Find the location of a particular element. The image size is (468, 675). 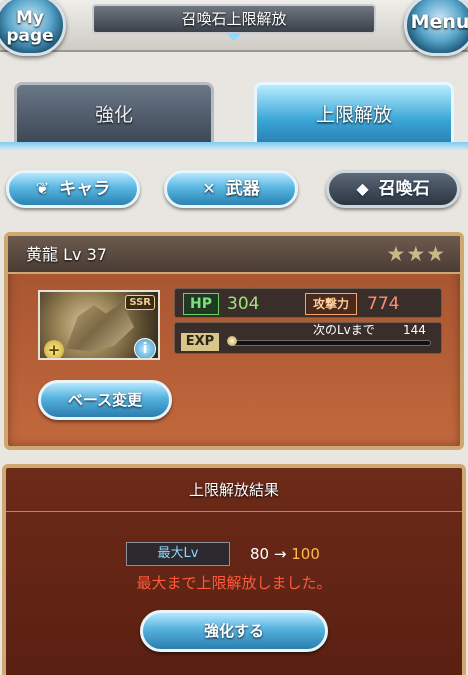

page-title: 召喚石上限解放 is located at coordinates (234, 22).